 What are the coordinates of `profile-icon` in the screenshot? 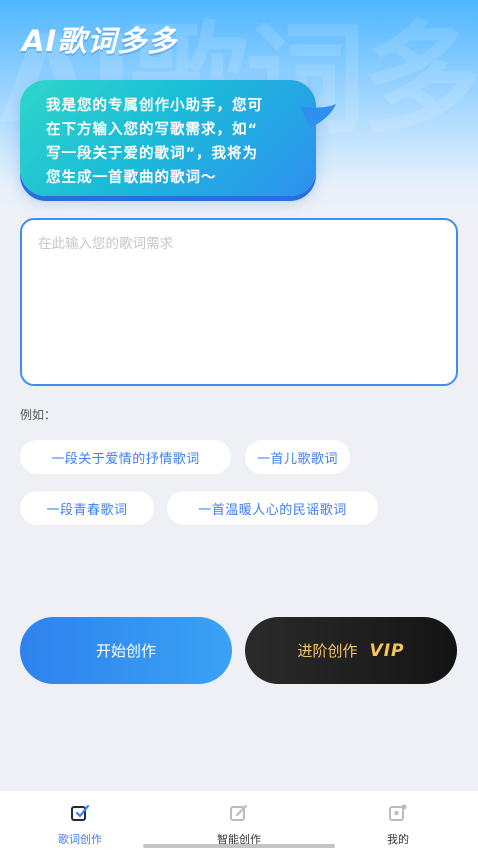 It's located at (398, 812).